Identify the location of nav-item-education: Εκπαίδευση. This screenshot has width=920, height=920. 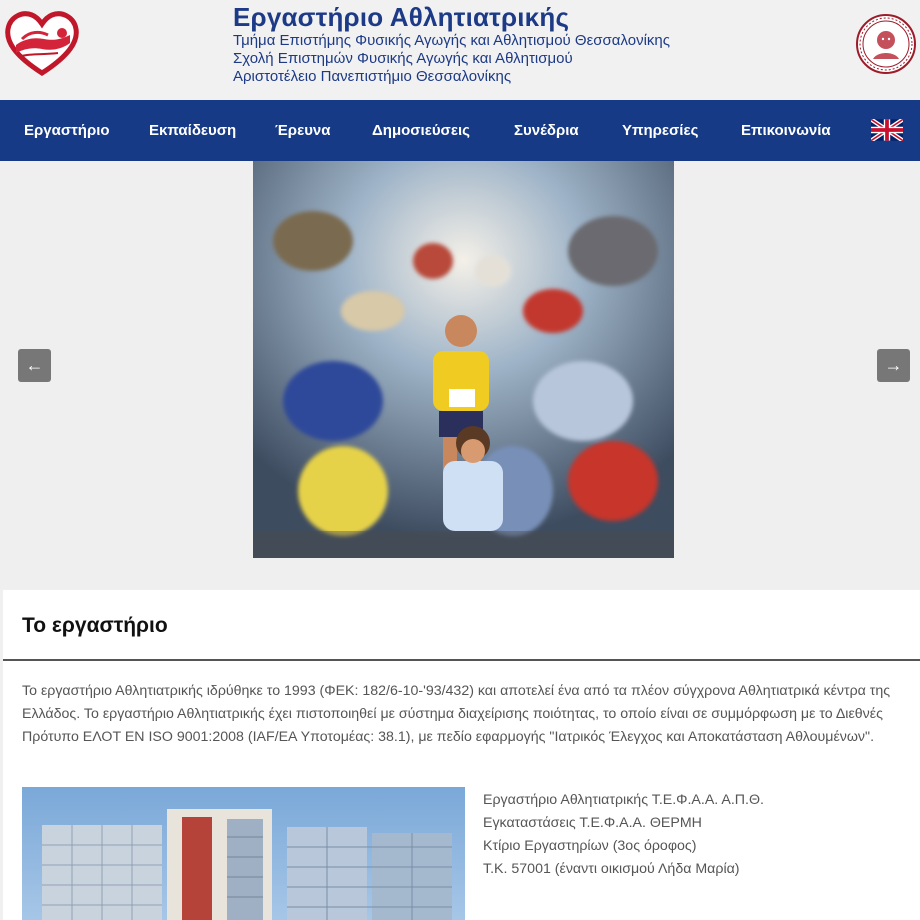
(192, 130).